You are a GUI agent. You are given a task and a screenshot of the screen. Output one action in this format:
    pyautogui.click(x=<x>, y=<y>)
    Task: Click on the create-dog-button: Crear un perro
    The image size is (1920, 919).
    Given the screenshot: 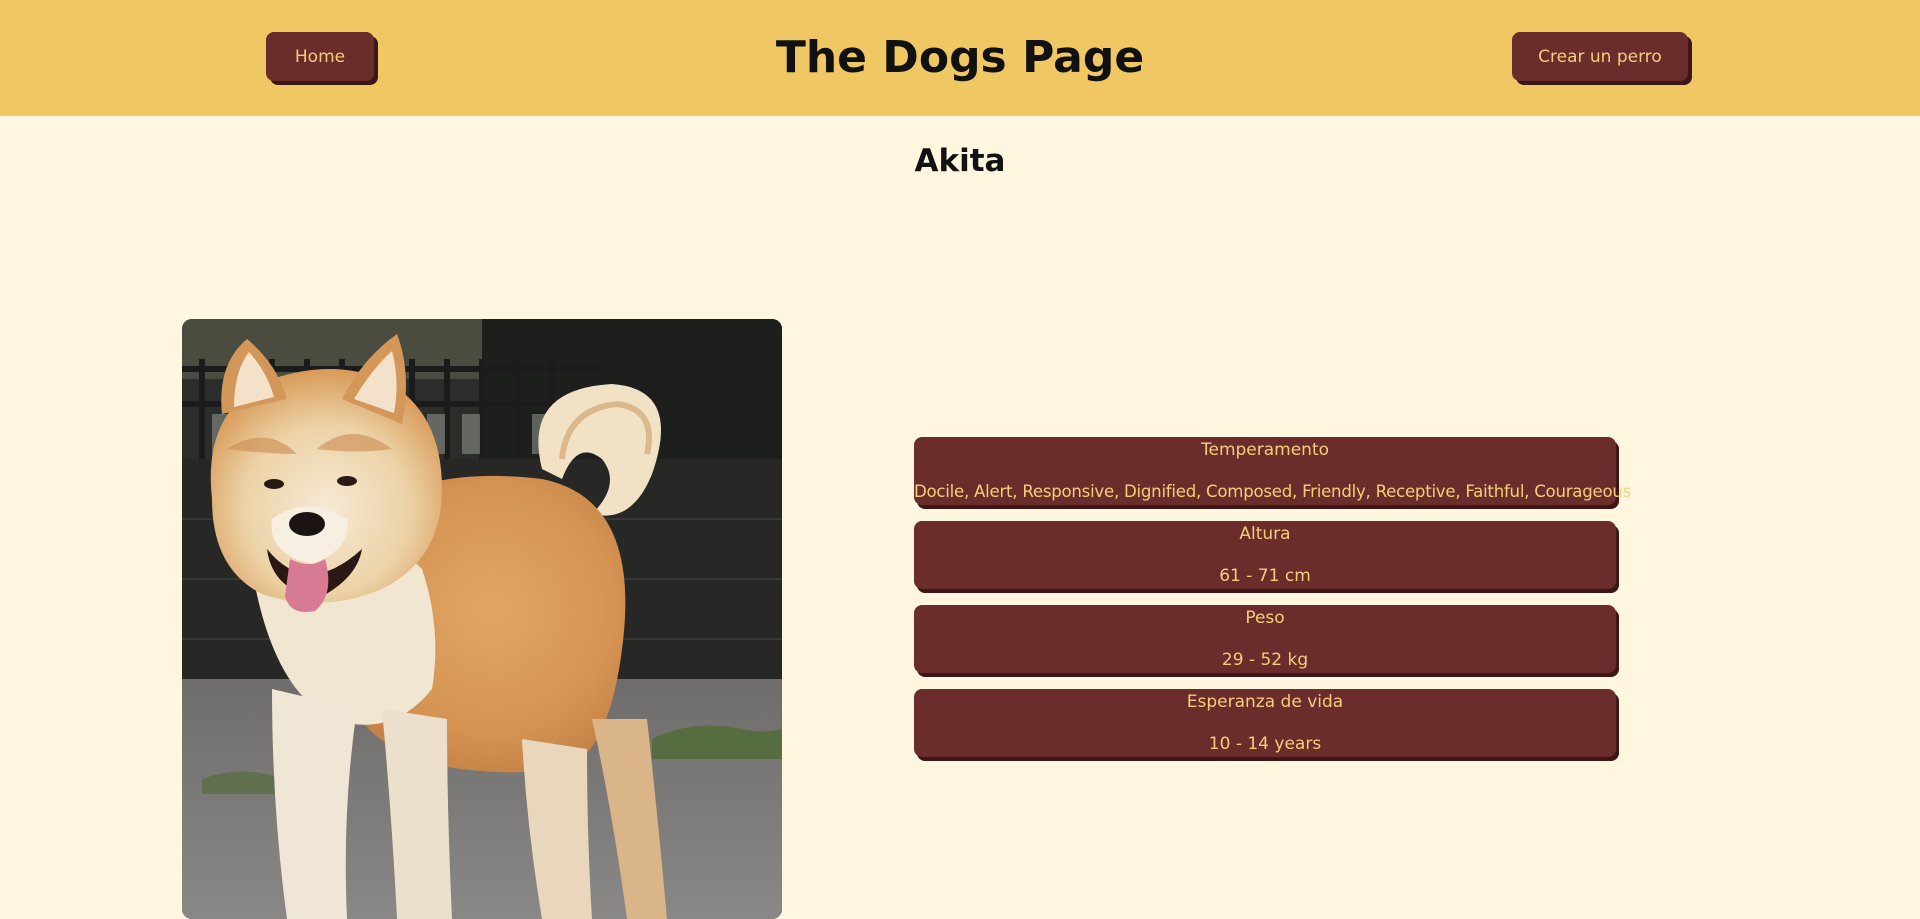 What is the action you would take?
    pyautogui.click(x=1600, y=56)
    